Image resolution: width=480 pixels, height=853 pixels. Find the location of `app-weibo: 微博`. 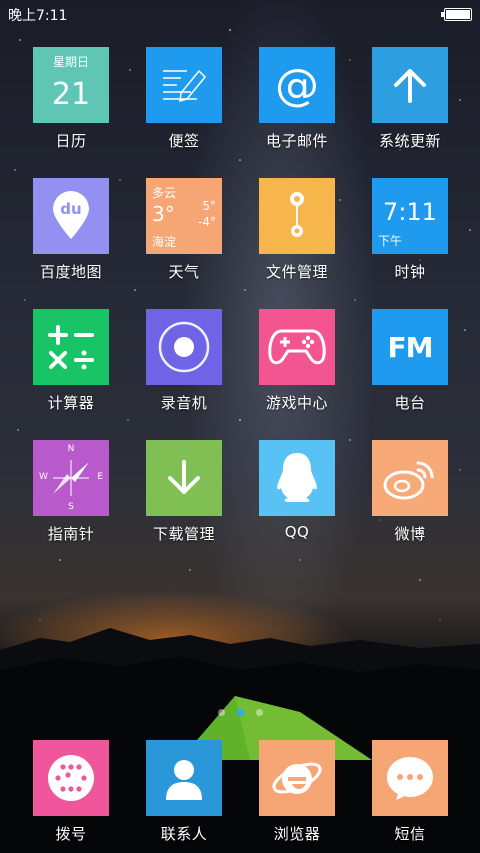

app-weibo: 微博 is located at coordinates (410, 495).